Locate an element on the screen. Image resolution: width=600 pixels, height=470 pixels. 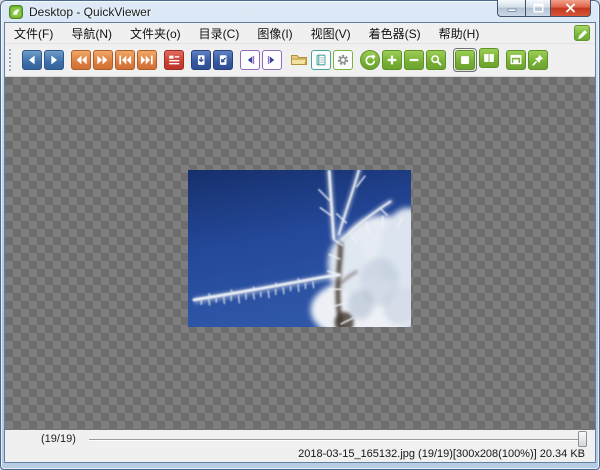
list-icon is located at coordinates (174, 60).